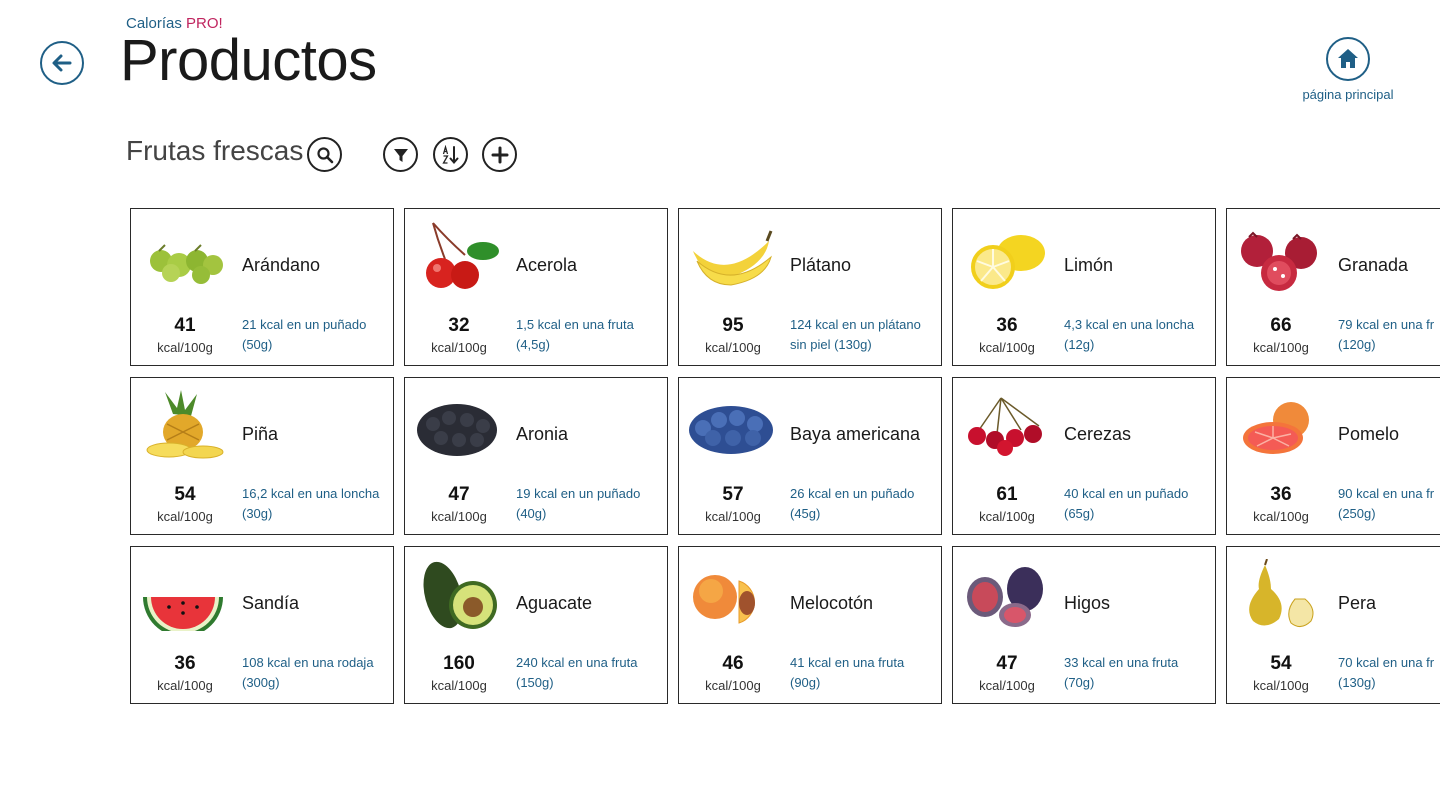 This screenshot has width=1440, height=810. What do you see at coordinates (547, 265) in the screenshot?
I see `product-name: Acerola` at bounding box center [547, 265].